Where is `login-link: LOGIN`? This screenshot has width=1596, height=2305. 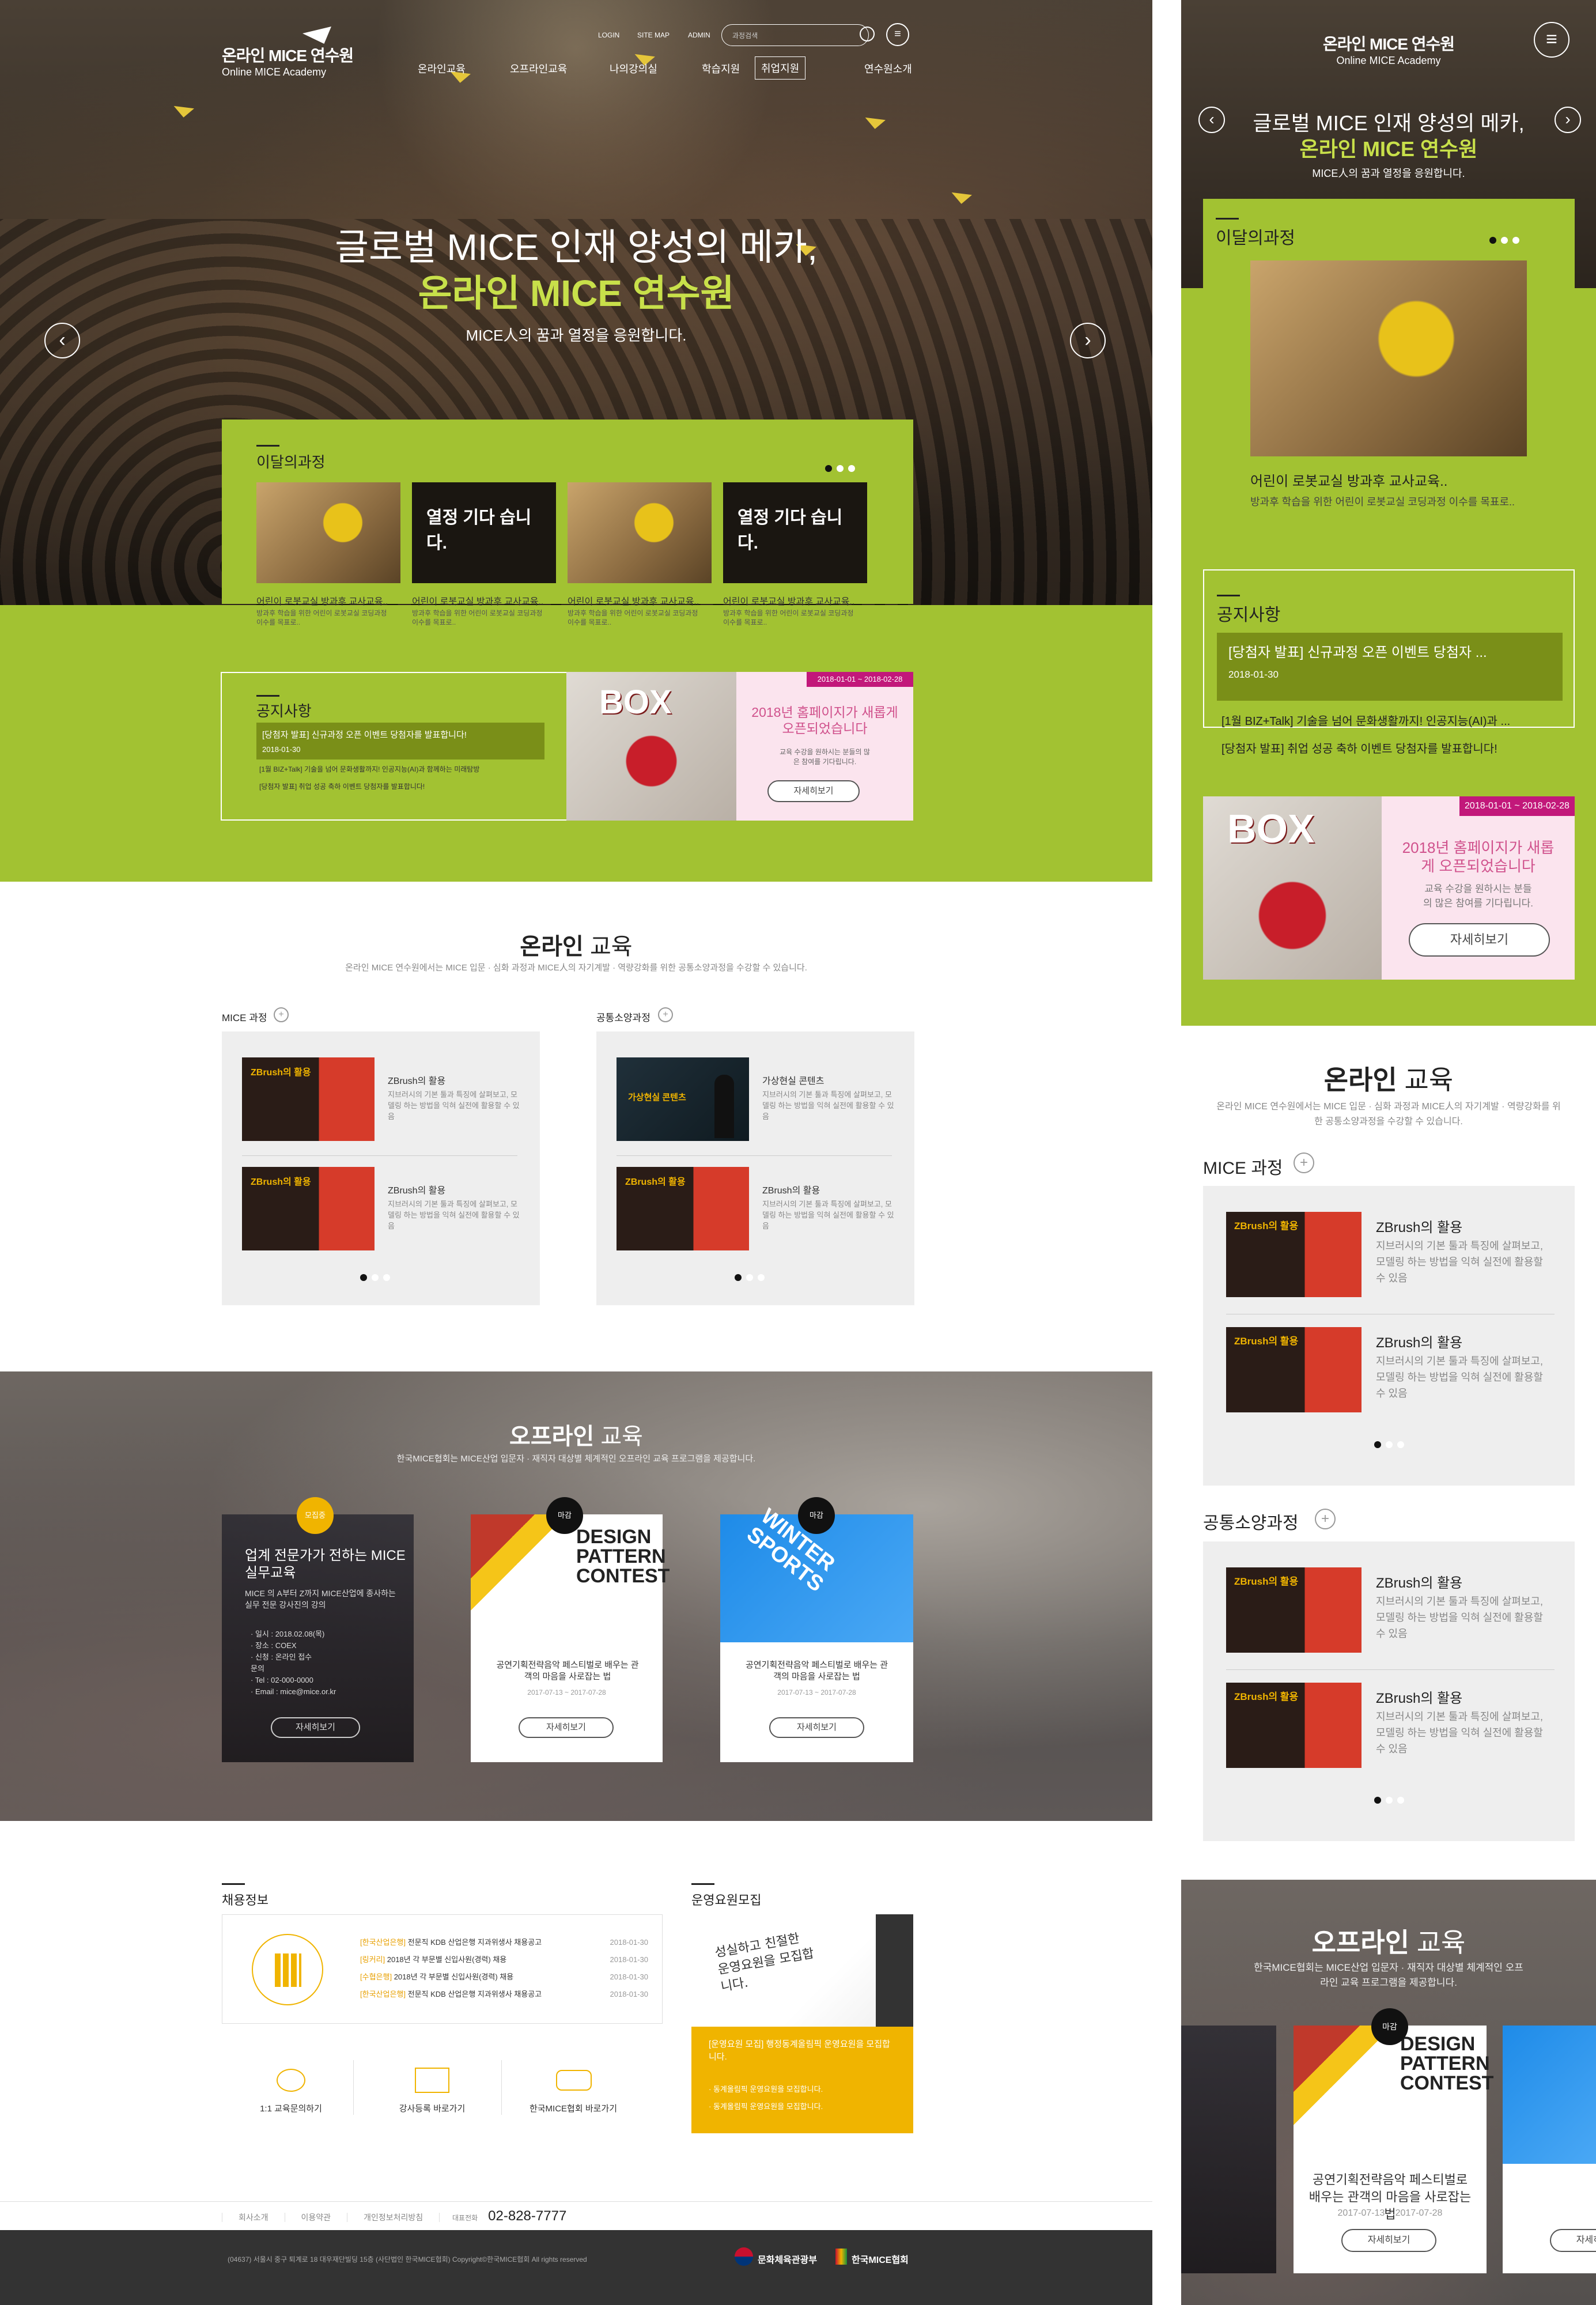
login-link: LOGIN is located at coordinates (608, 35).